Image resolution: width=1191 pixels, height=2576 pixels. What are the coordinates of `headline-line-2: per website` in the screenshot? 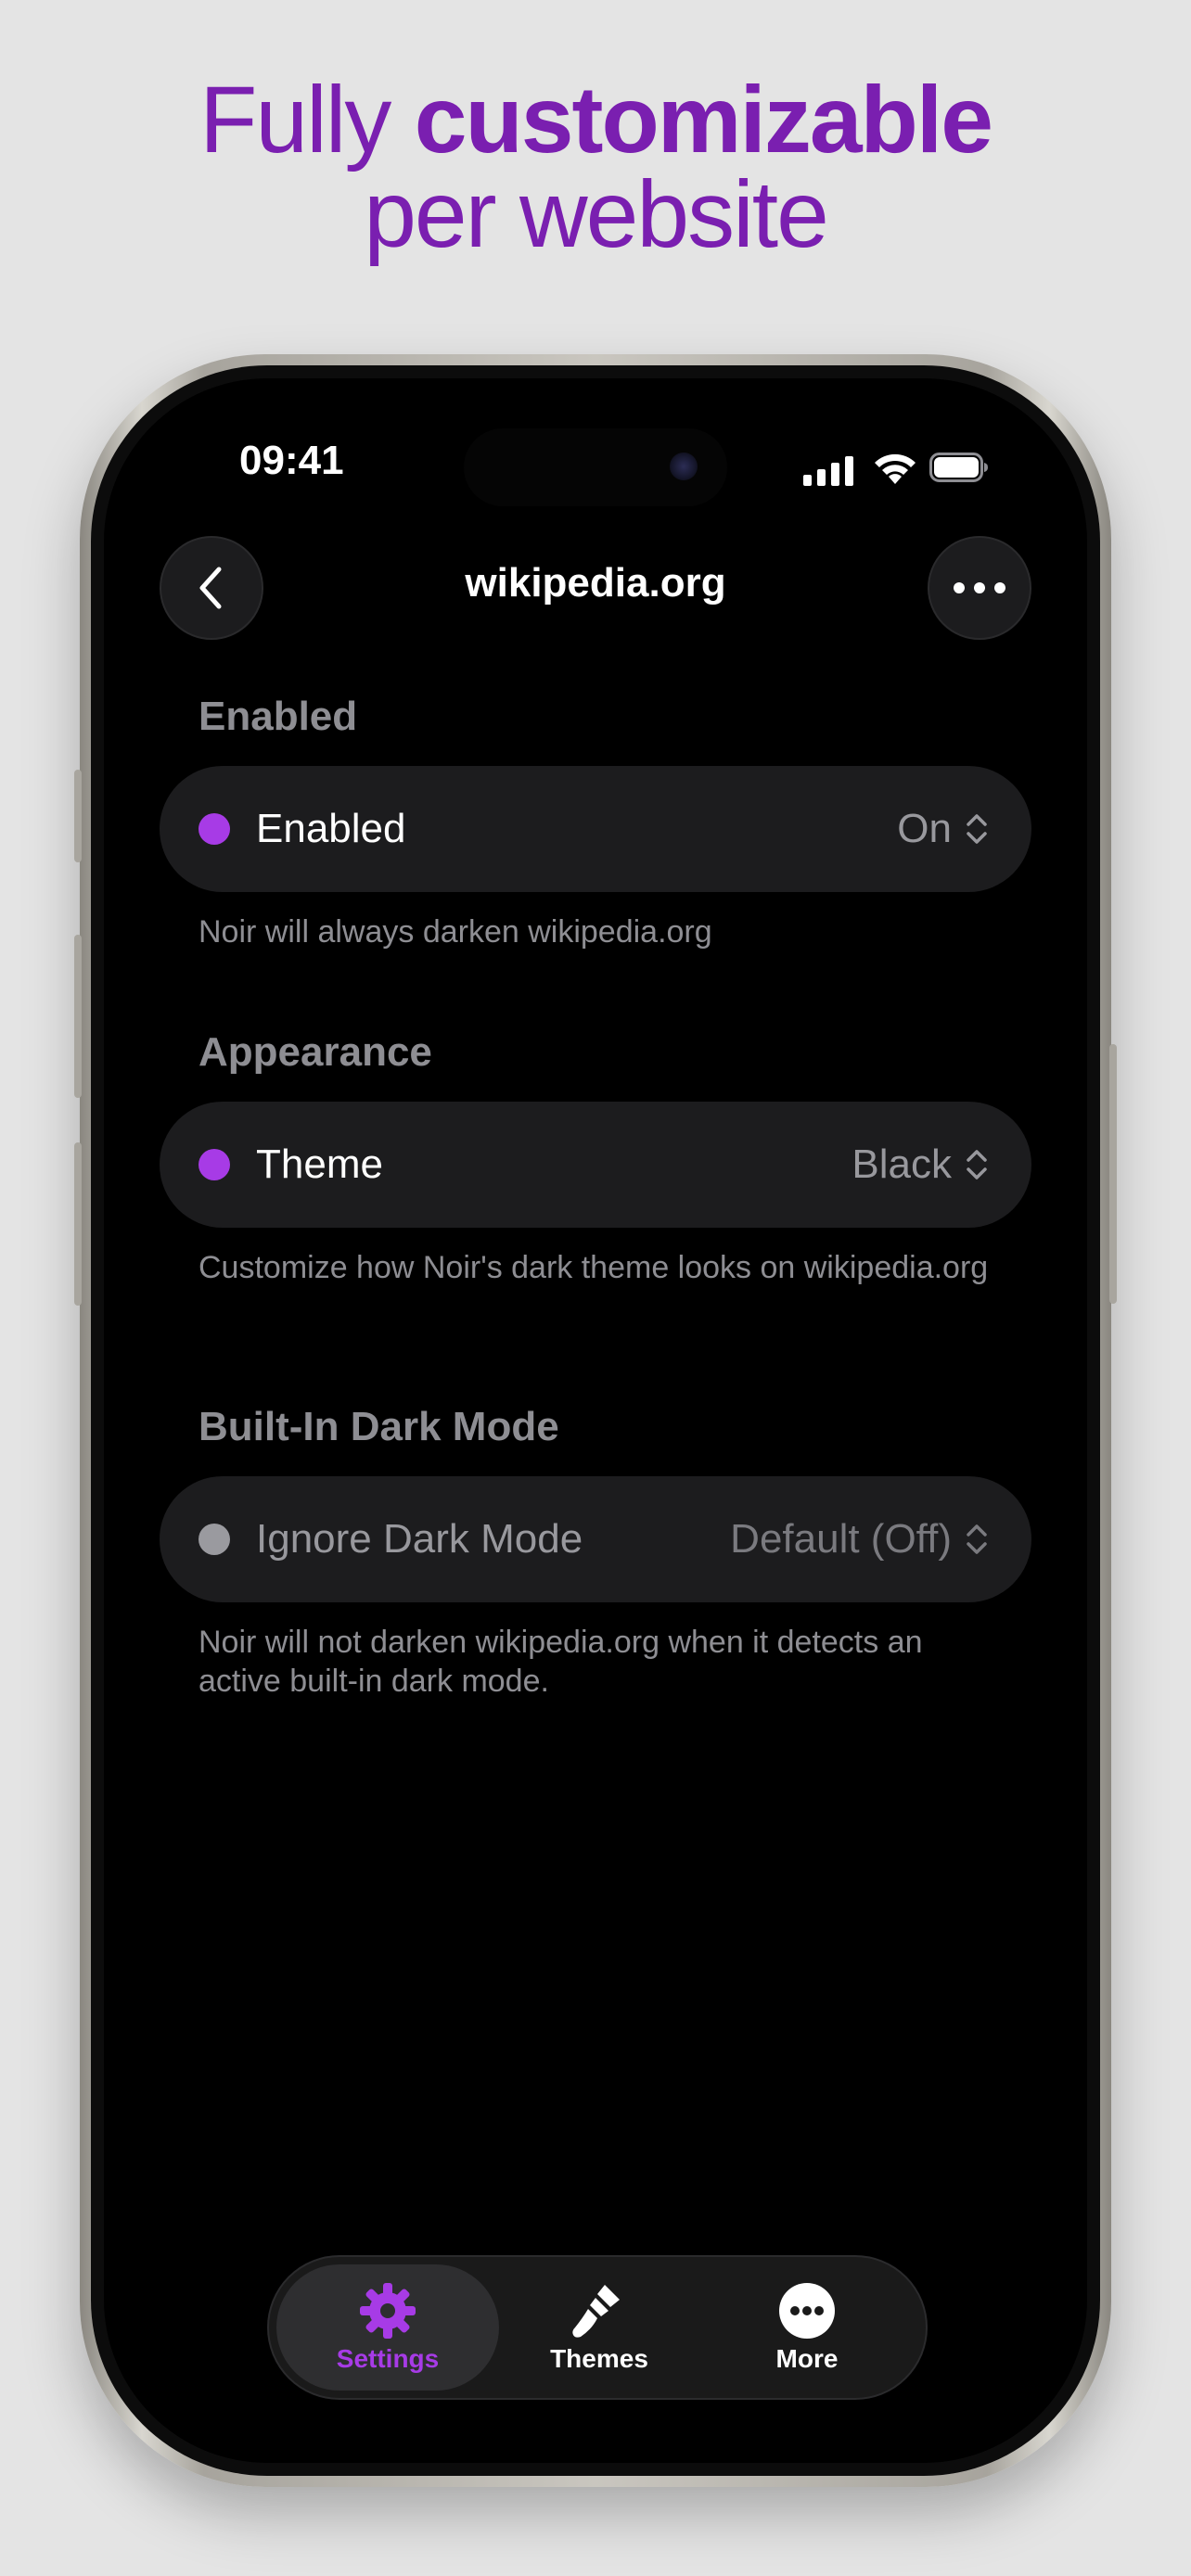 It's located at (597, 214).